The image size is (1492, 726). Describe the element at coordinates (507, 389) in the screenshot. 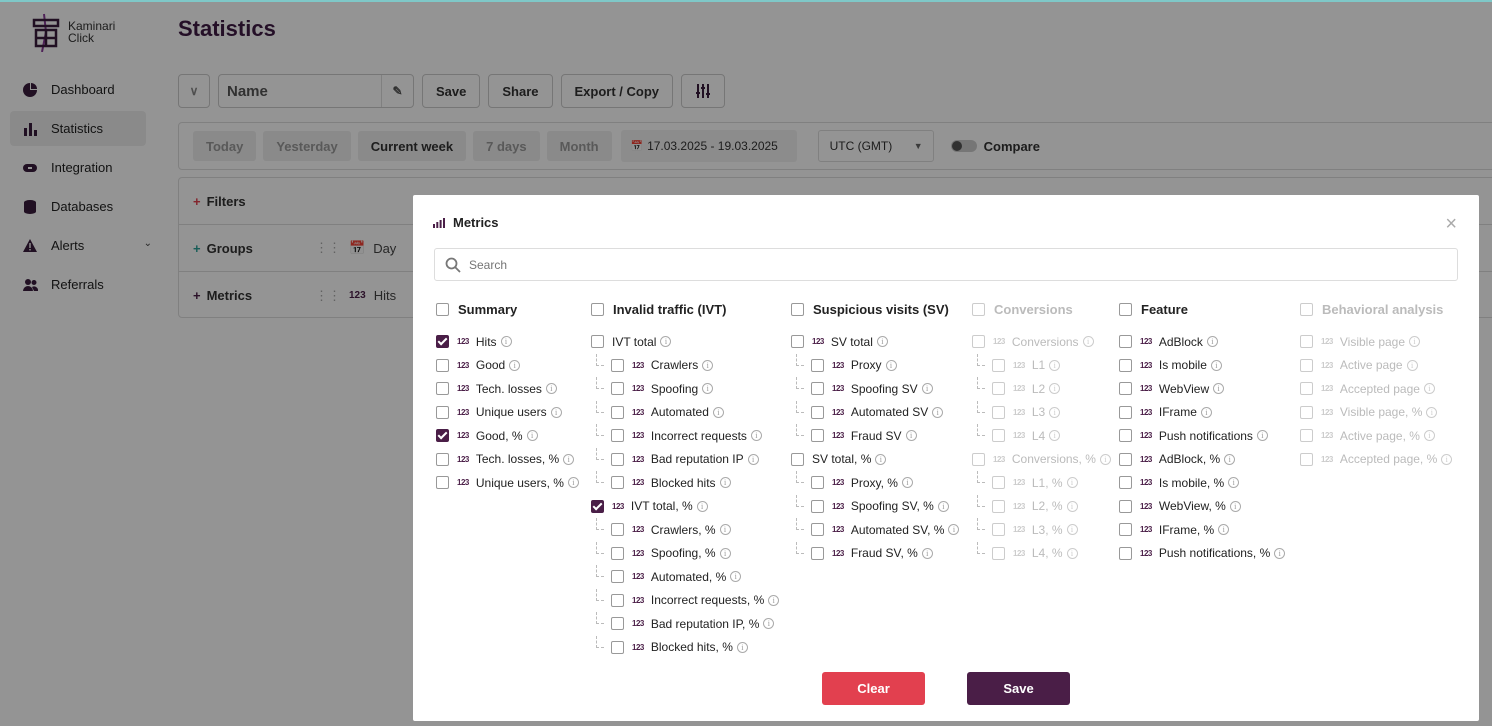

I see `metric-item-tech-losses: 123 Tech. losses i` at that location.